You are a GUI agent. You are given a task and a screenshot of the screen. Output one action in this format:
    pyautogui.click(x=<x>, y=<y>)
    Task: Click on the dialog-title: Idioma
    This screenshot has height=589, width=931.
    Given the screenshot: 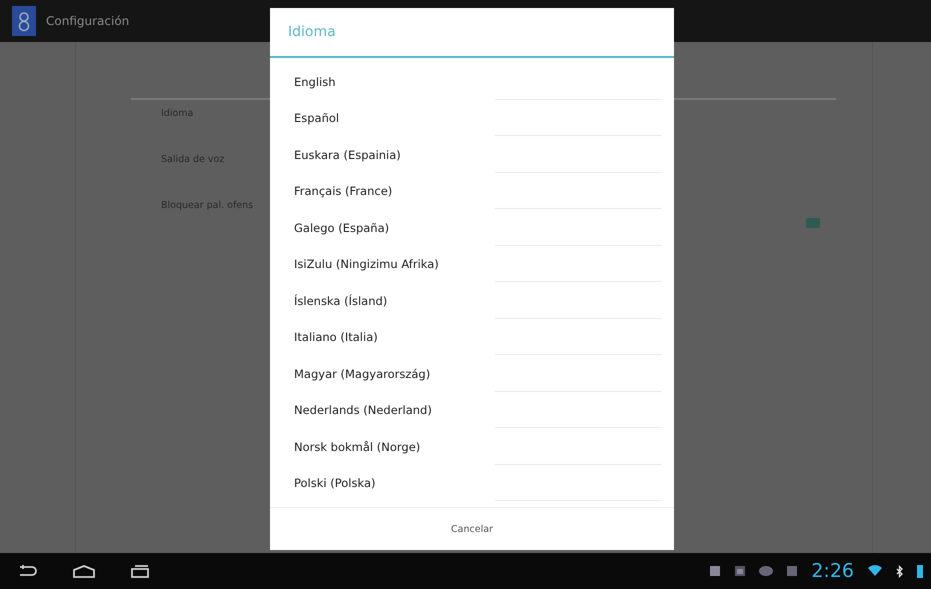 What is the action you would take?
    pyautogui.click(x=472, y=33)
    